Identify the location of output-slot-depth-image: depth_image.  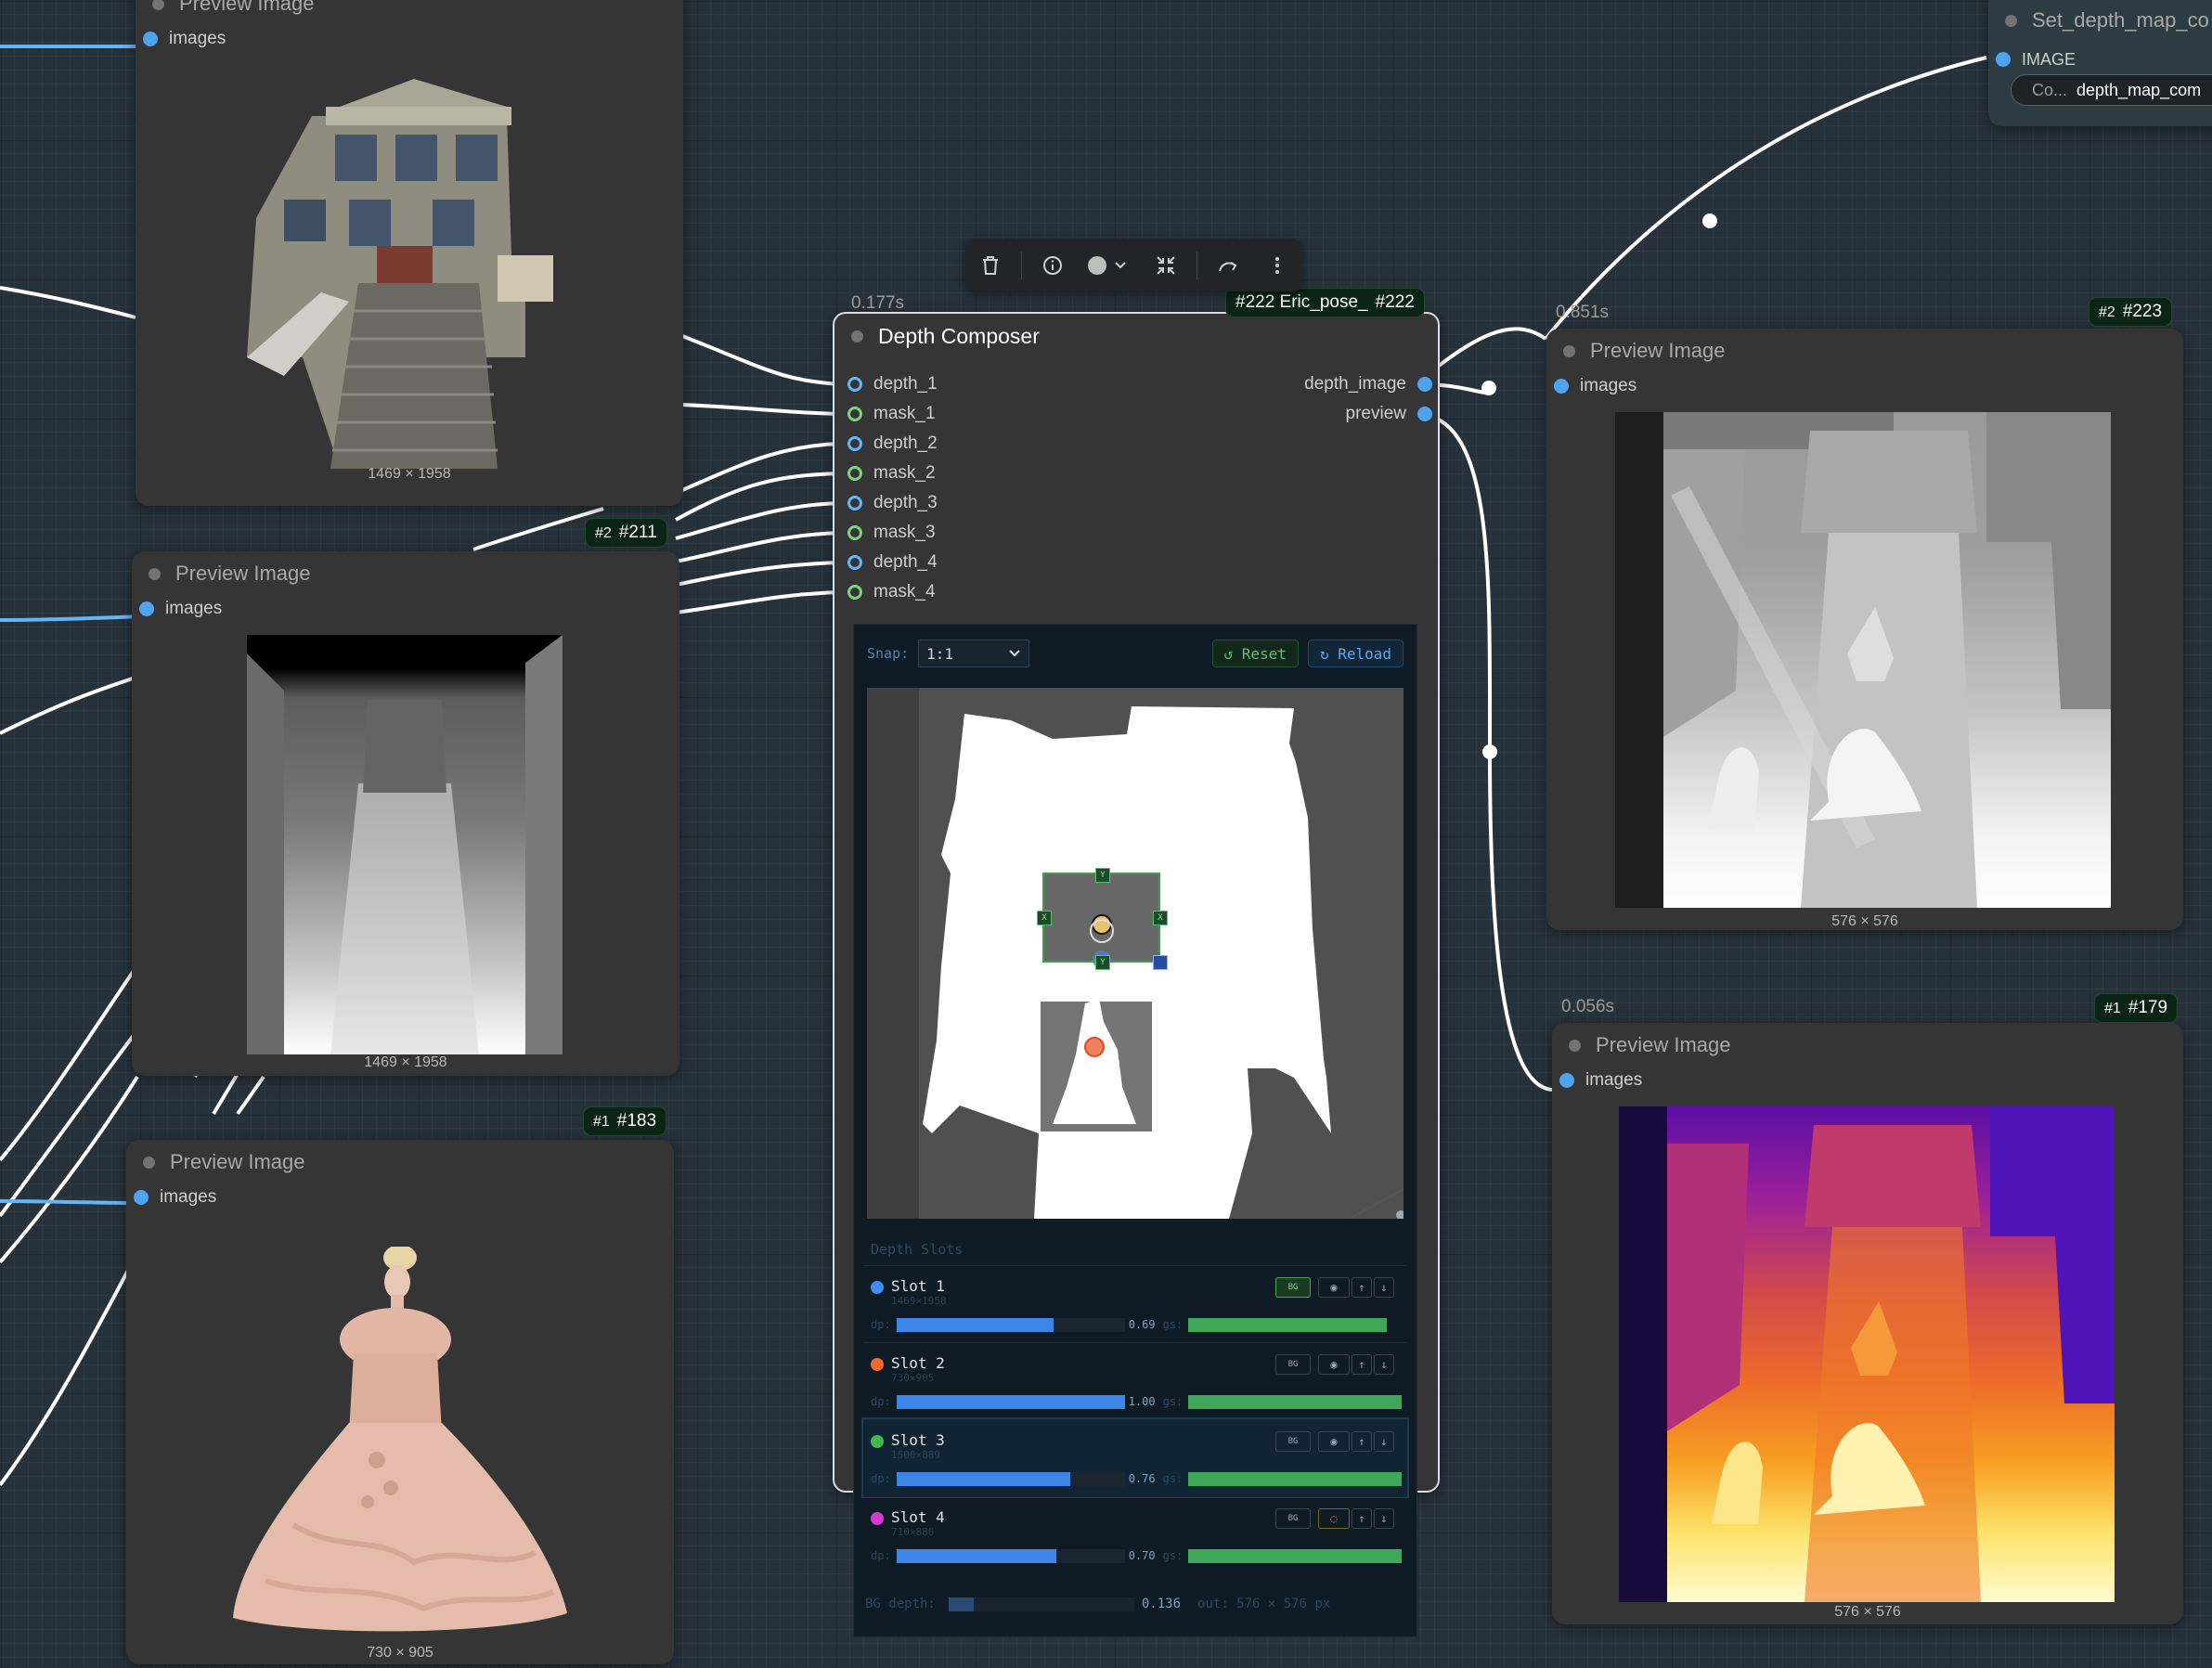
(1368, 384).